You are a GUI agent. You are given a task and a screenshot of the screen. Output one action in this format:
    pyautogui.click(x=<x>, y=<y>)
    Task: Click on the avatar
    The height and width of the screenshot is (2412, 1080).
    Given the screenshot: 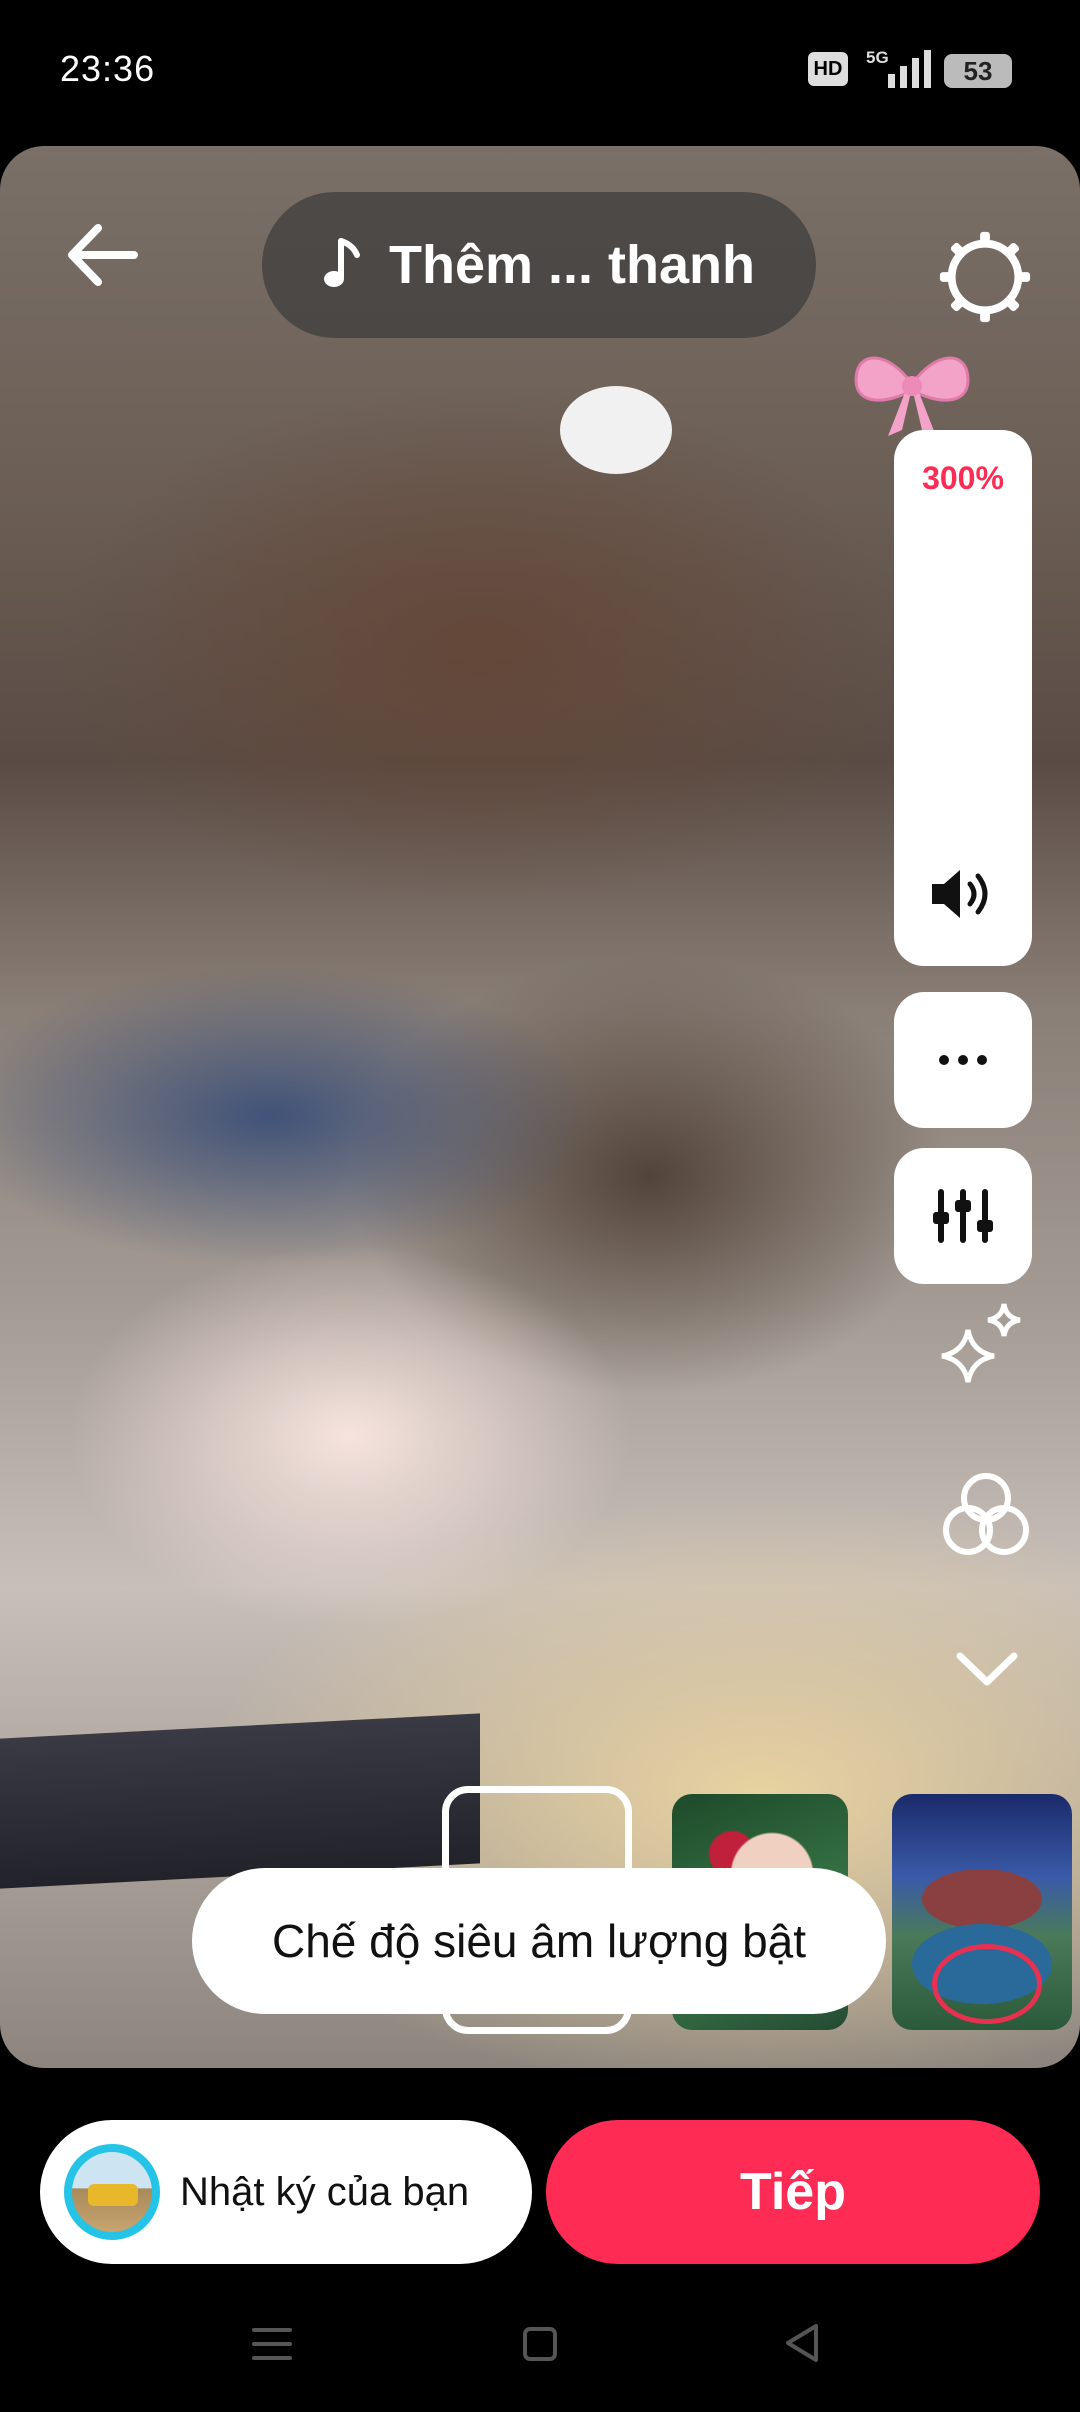 What is the action you would take?
    pyautogui.click(x=112, y=2192)
    